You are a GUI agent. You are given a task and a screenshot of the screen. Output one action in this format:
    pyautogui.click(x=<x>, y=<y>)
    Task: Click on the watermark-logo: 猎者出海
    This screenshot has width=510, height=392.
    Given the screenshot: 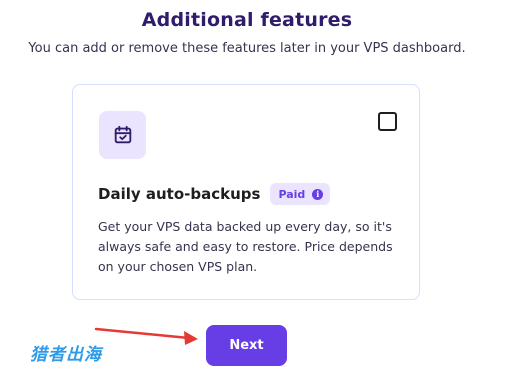 What is the action you would take?
    pyautogui.click(x=66, y=355)
    